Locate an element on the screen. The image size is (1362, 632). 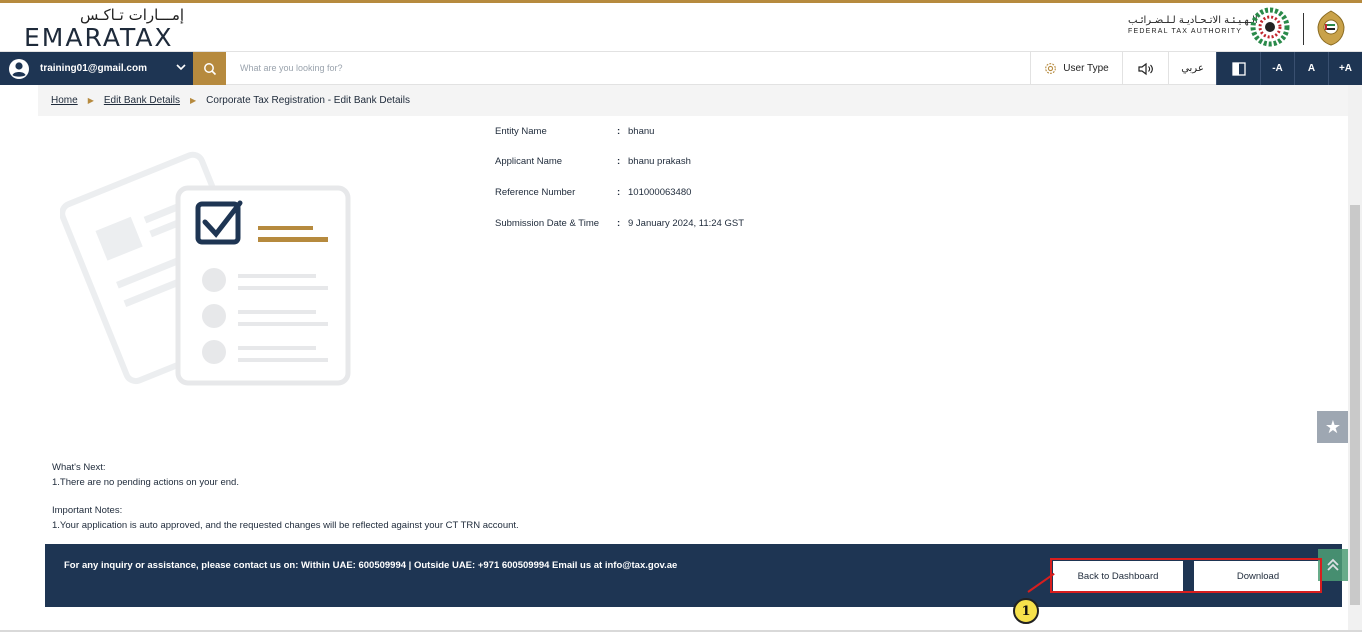
speaker-icon is located at coordinates (1145, 68).